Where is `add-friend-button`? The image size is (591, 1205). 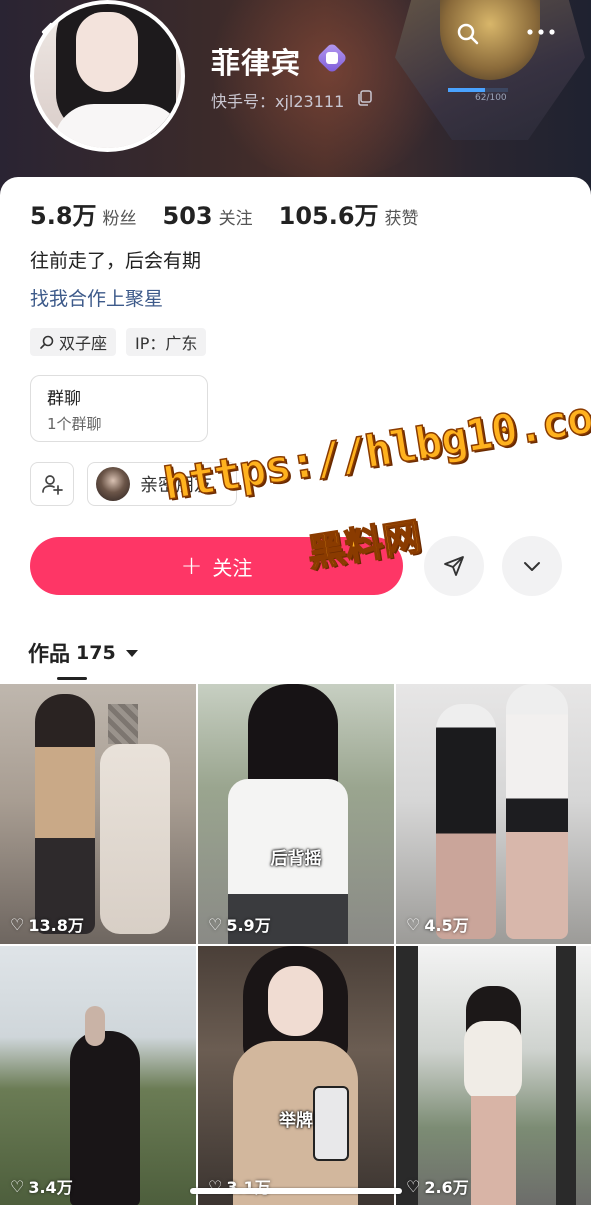
add-friend-button is located at coordinates (52, 484).